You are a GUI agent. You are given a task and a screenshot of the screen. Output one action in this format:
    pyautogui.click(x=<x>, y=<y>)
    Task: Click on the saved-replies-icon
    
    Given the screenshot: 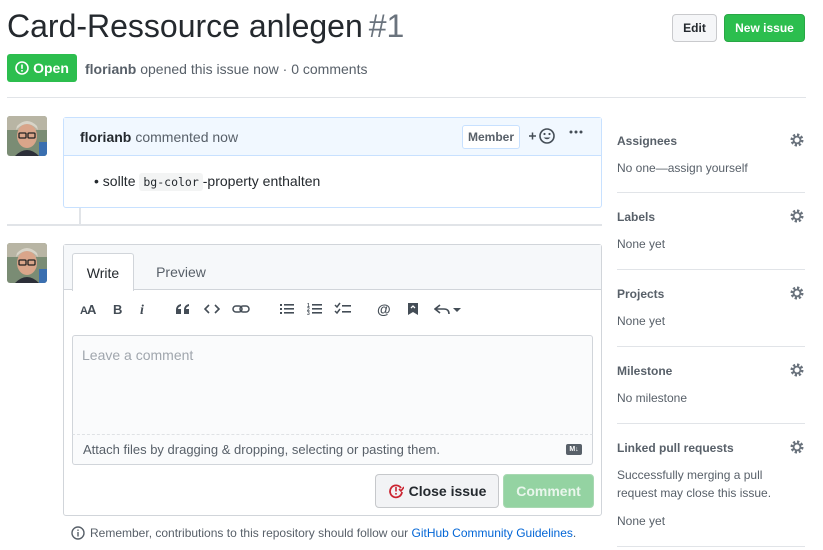 What is the action you would take?
    pyautogui.click(x=447, y=310)
    